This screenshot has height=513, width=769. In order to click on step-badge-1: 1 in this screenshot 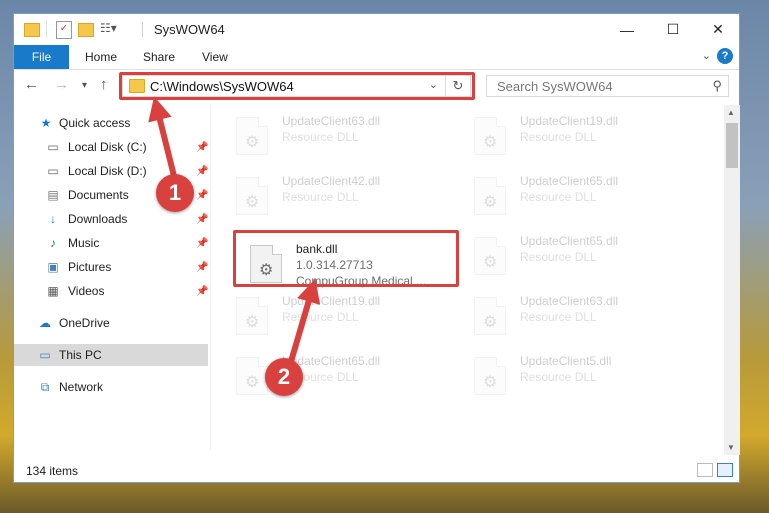, I will do `click(175, 193)`.